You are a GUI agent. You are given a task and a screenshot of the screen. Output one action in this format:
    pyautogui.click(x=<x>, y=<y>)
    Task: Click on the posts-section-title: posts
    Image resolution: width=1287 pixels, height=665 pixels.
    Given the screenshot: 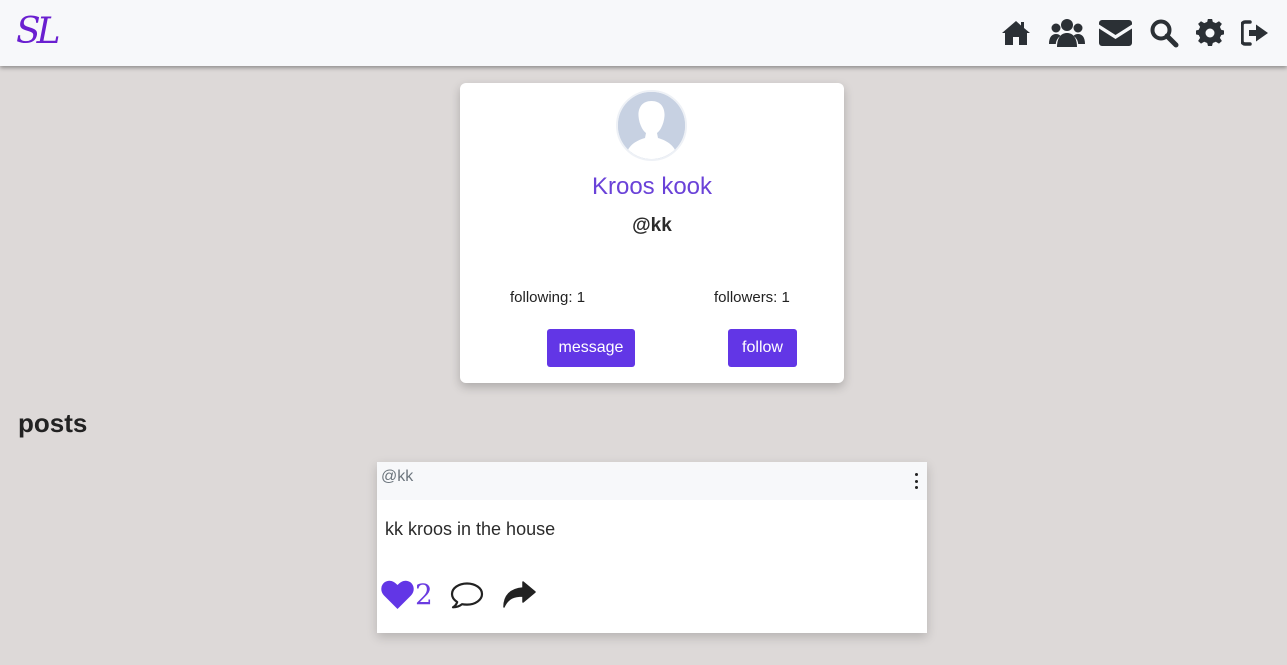 What is the action you would take?
    pyautogui.click(x=53, y=423)
    